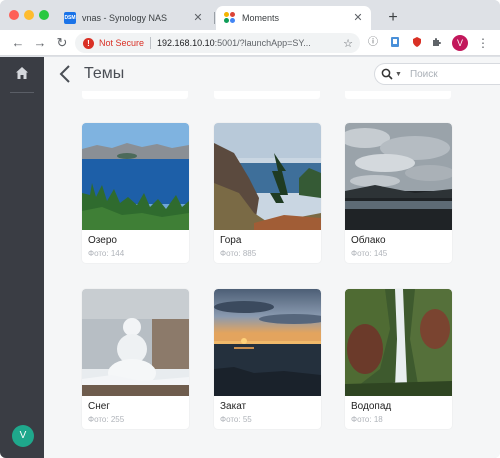 This screenshot has width=500, height=458. What do you see at coordinates (70, 18) in the screenshot?
I see `dsm-favicon-icon: DSM` at bounding box center [70, 18].